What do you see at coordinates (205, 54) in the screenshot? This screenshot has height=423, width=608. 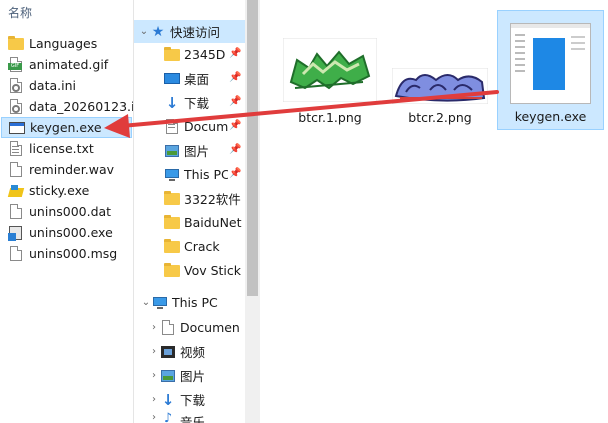 I see `nav-label: 2345D` at bounding box center [205, 54].